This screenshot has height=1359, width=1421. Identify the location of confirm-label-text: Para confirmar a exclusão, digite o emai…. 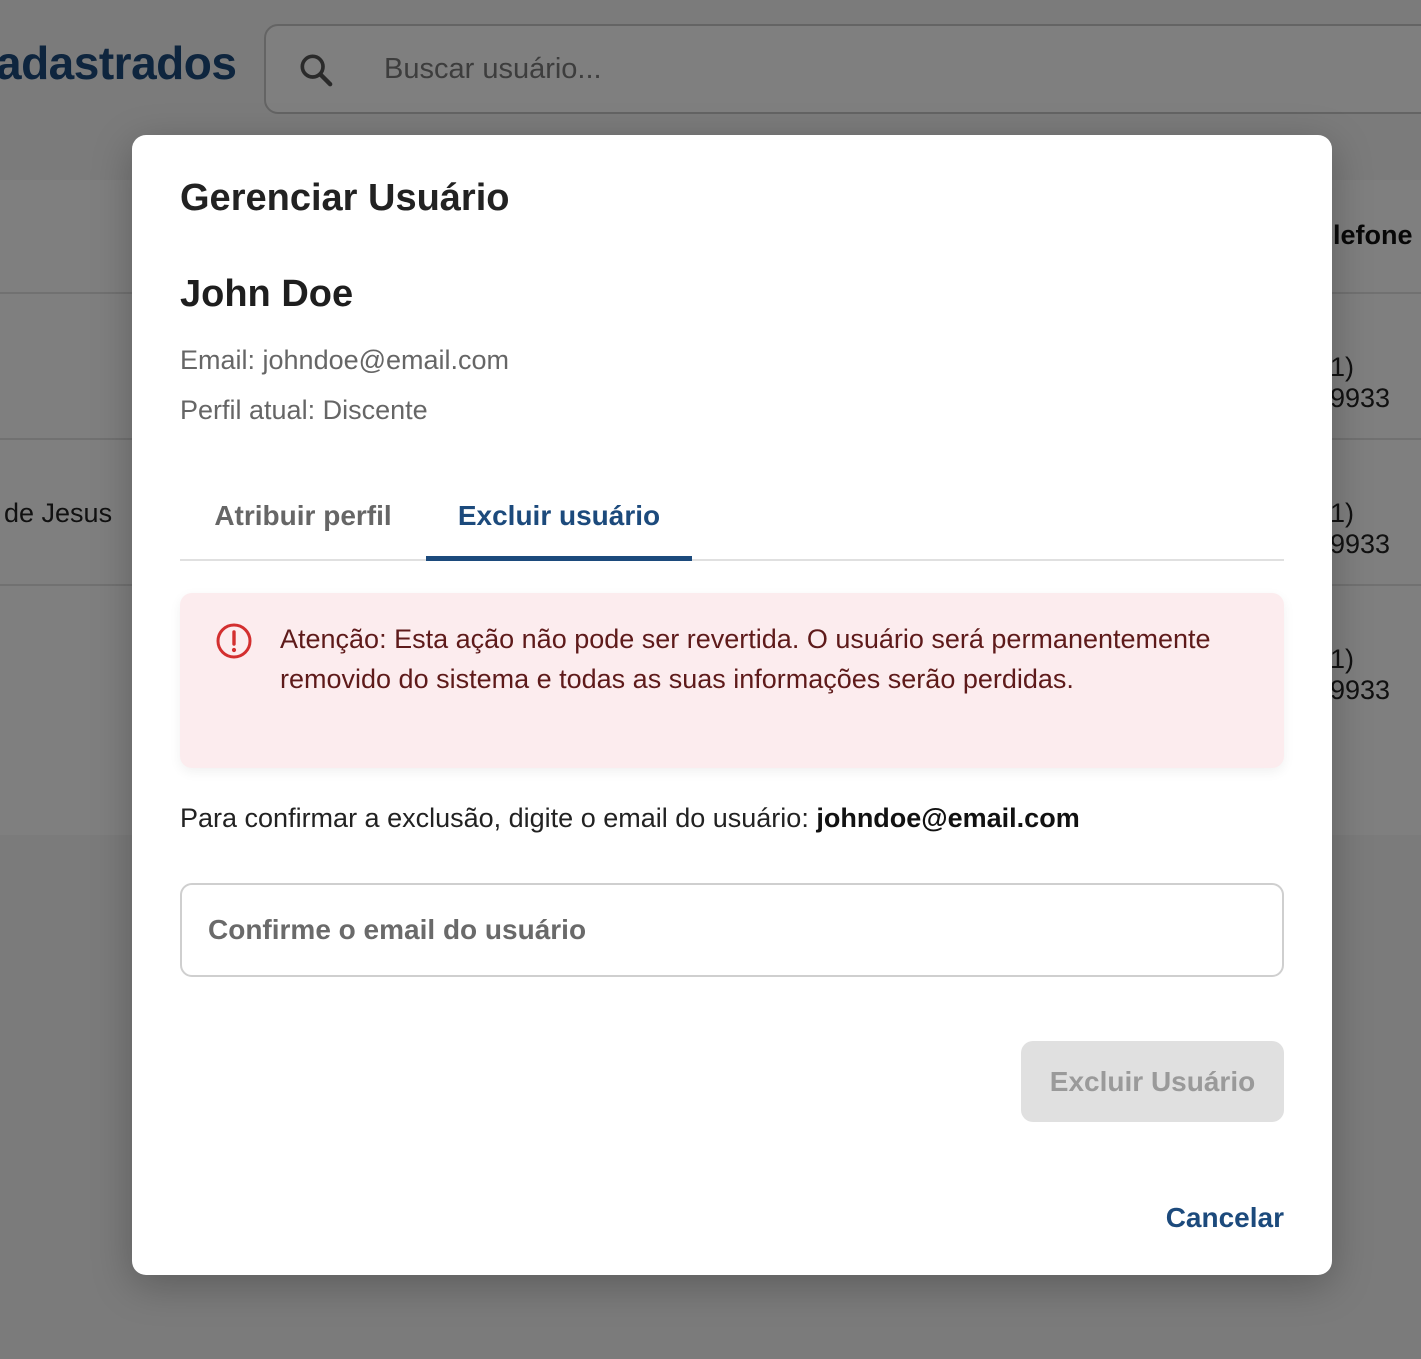
(498, 818).